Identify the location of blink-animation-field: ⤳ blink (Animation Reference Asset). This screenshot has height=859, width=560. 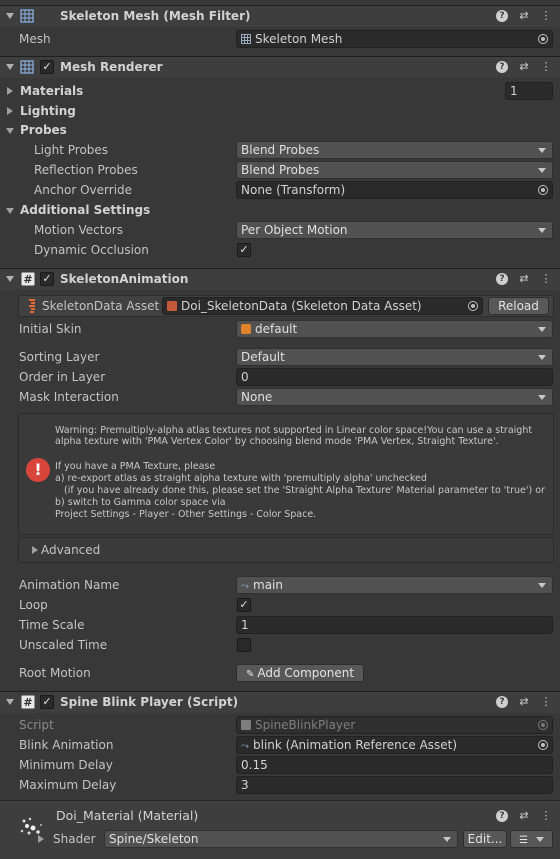
(394, 745).